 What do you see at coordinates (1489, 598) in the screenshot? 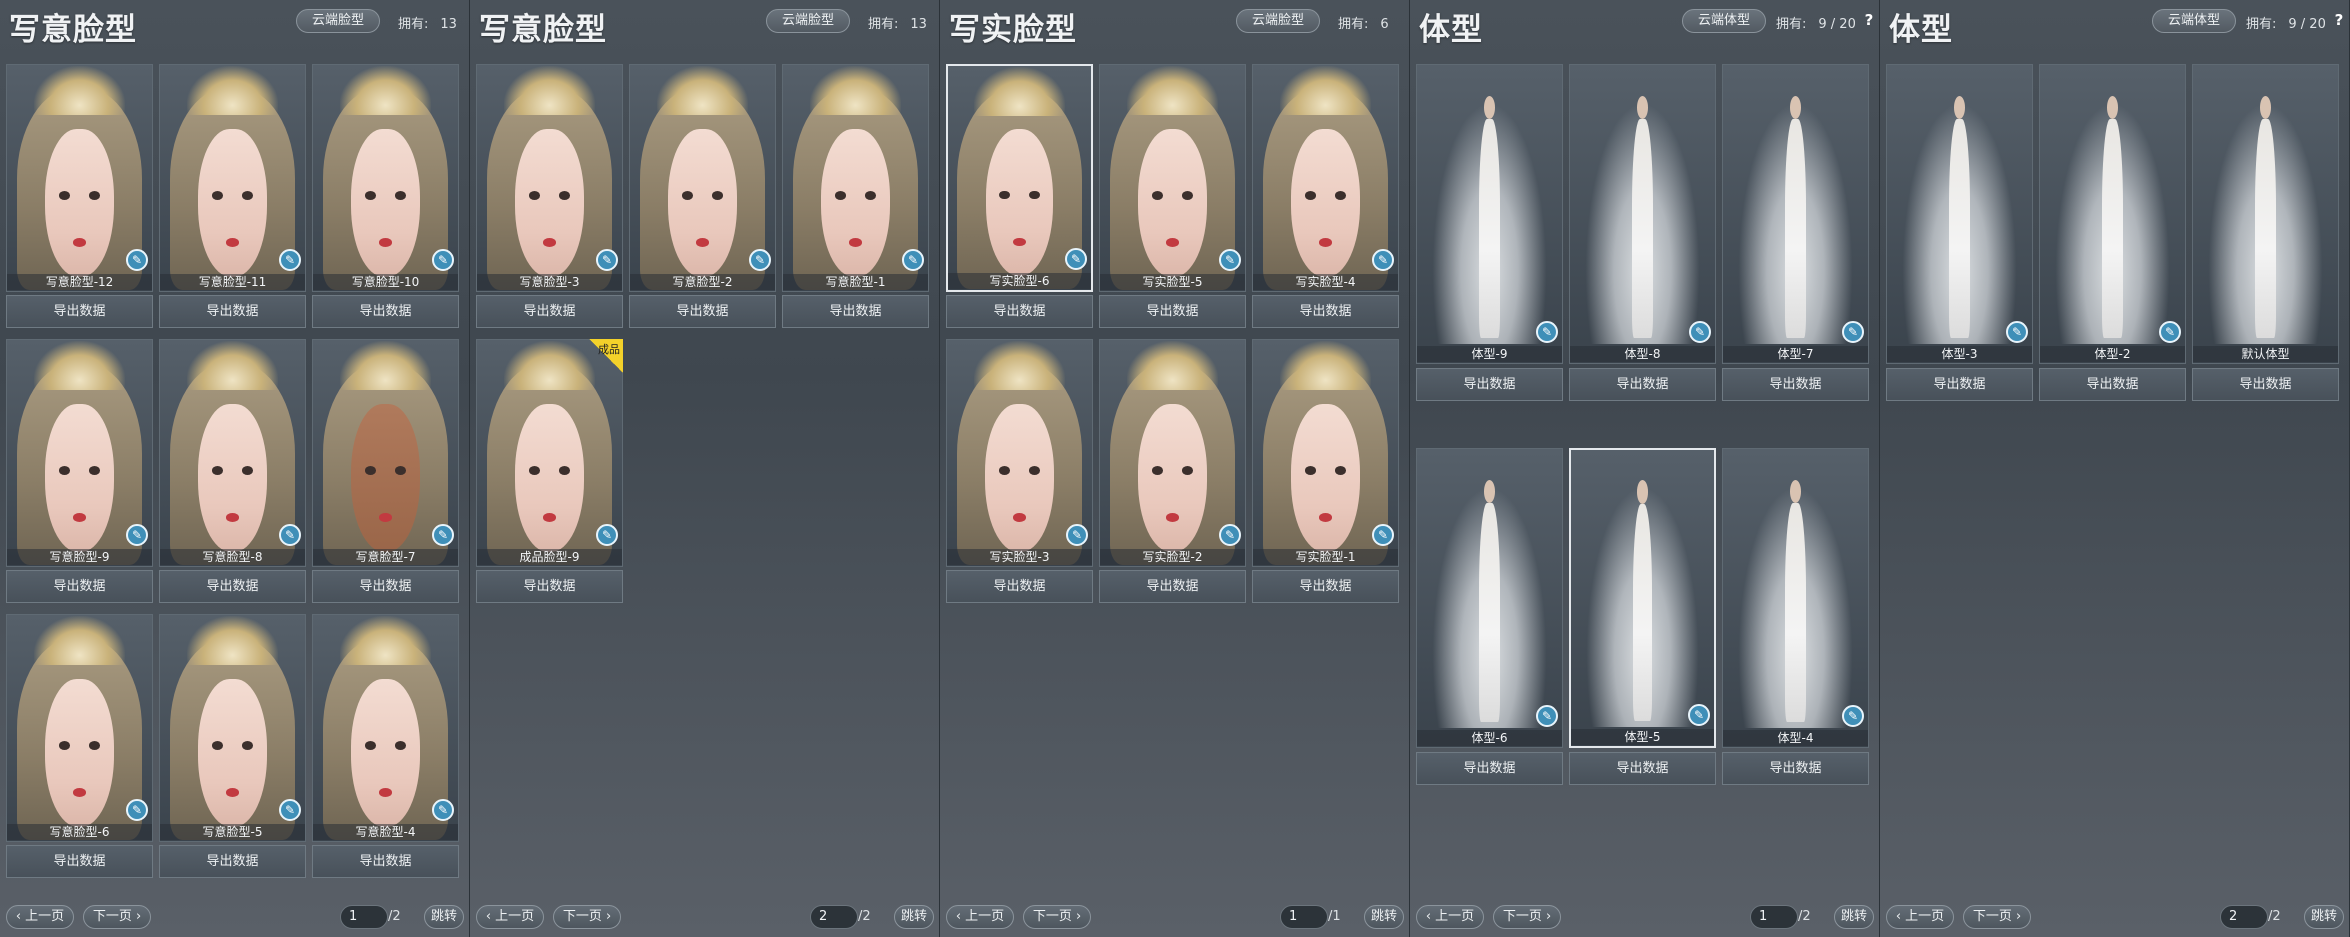
I see `item-card: 体型-6 ✎` at bounding box center [1489, 598].